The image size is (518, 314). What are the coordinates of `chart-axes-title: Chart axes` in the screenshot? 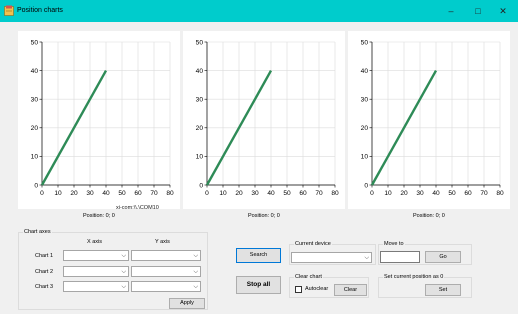 It's located at (37, 232).